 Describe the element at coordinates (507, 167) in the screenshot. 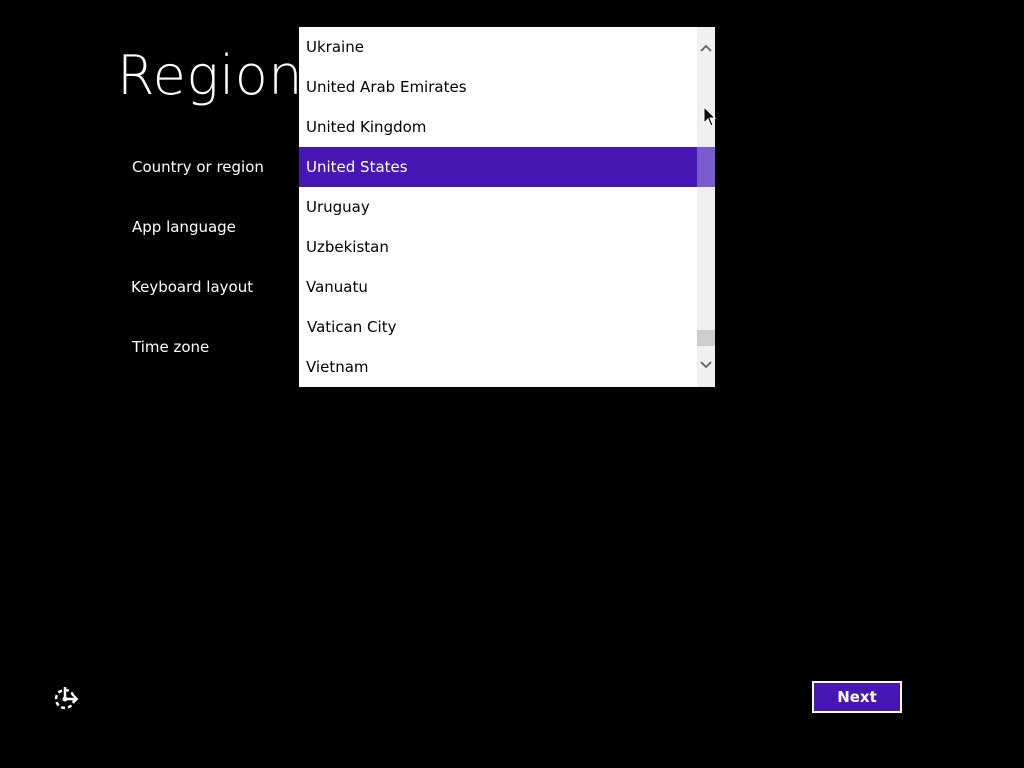

I see `option-united-states: United States` at that location.